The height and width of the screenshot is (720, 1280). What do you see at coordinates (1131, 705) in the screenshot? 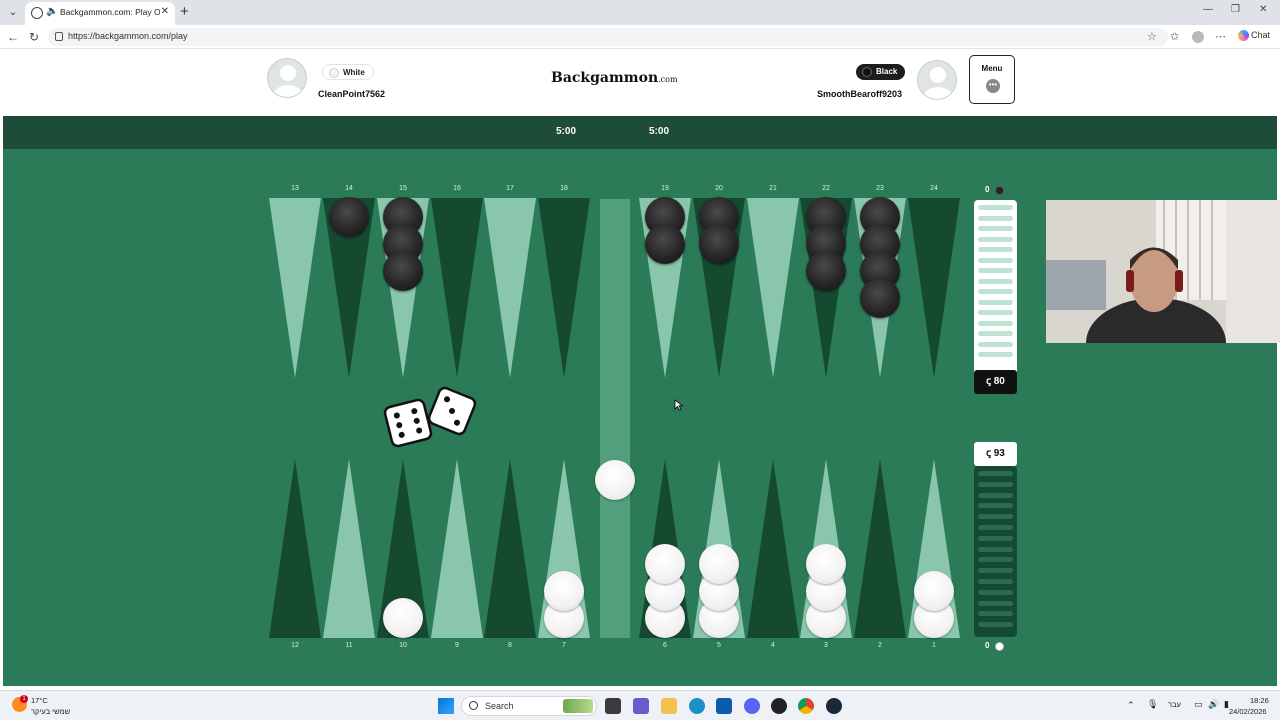
I see `tray-chevron-icon: ⌃` at bounding box center [1131, 705].